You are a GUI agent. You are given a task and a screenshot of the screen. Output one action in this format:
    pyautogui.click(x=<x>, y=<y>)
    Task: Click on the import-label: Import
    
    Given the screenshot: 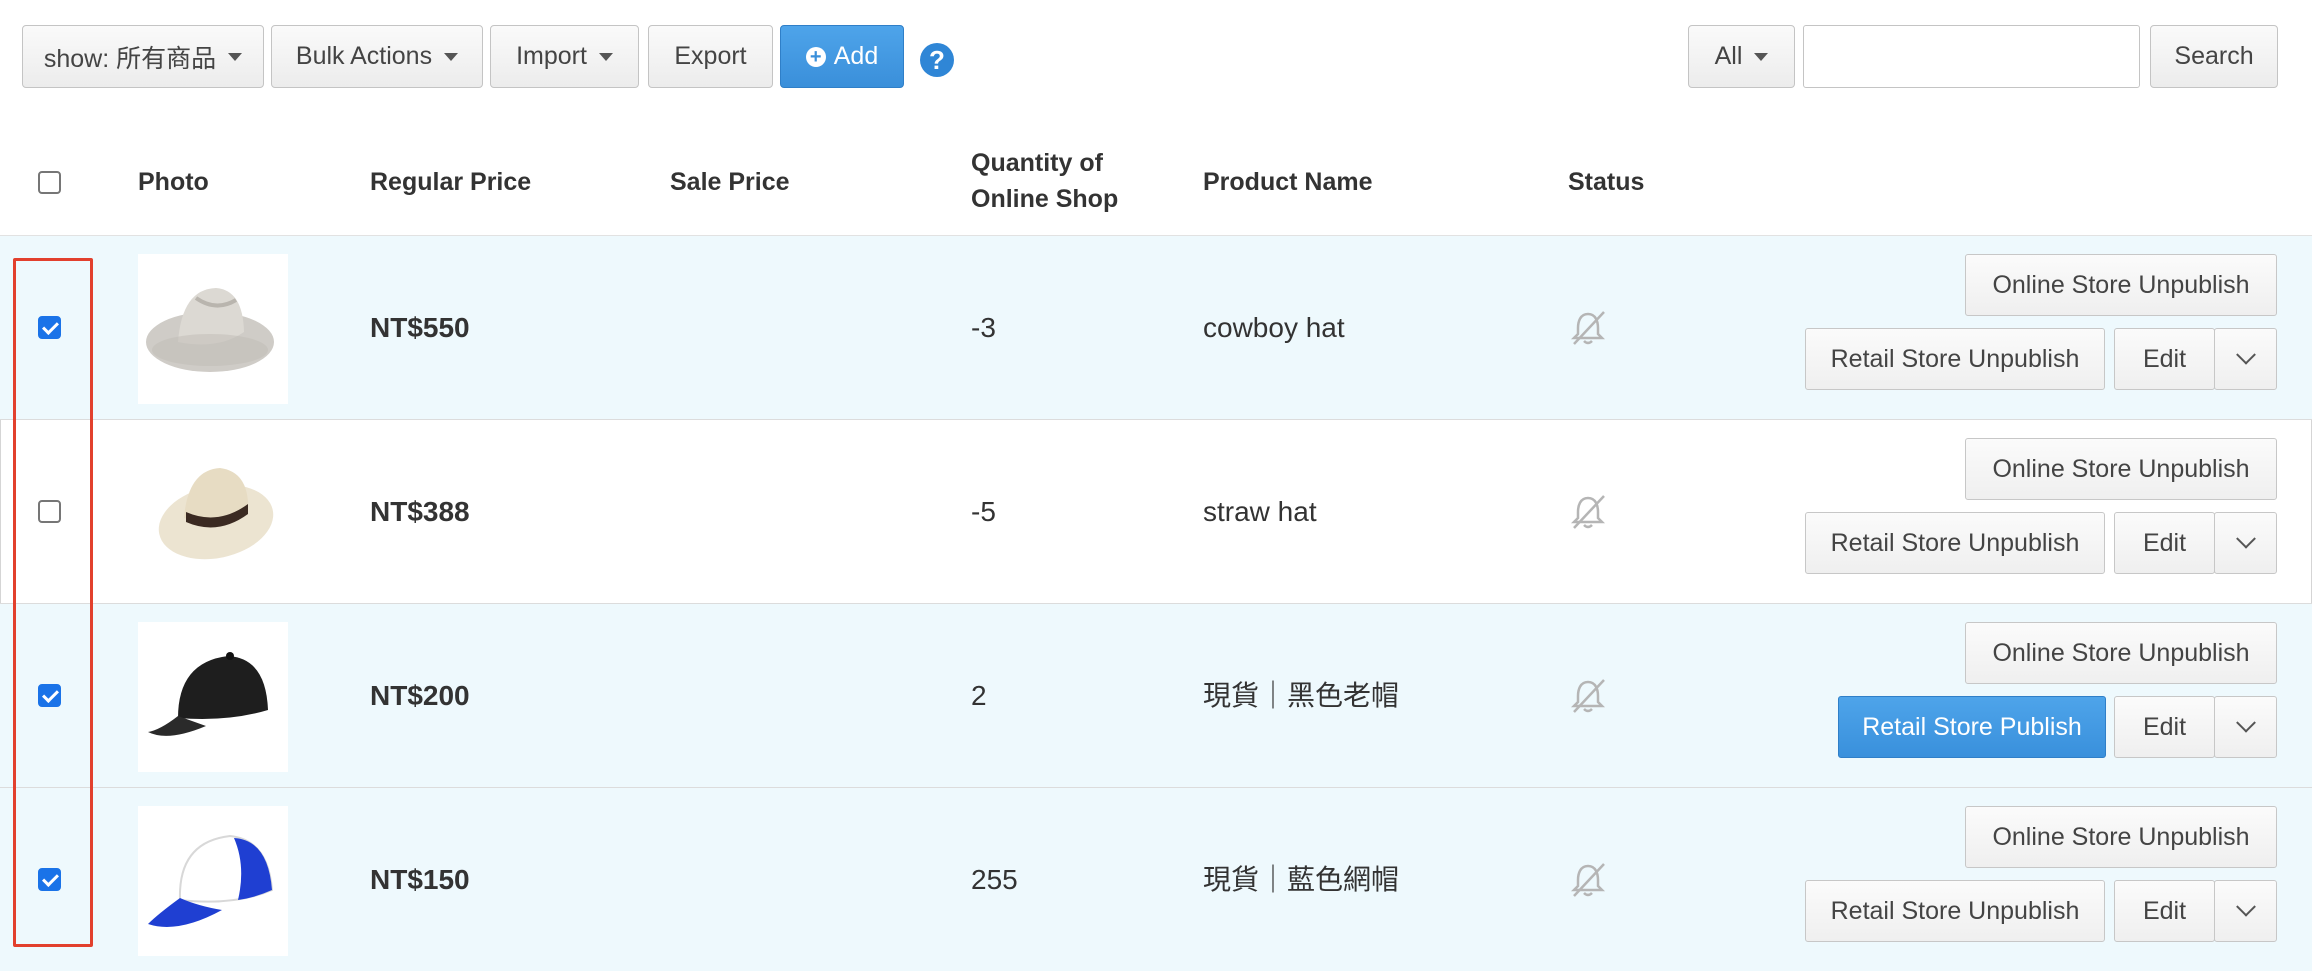 What is the action you would take?
    pyautogui.click(x=551, y=56)
    